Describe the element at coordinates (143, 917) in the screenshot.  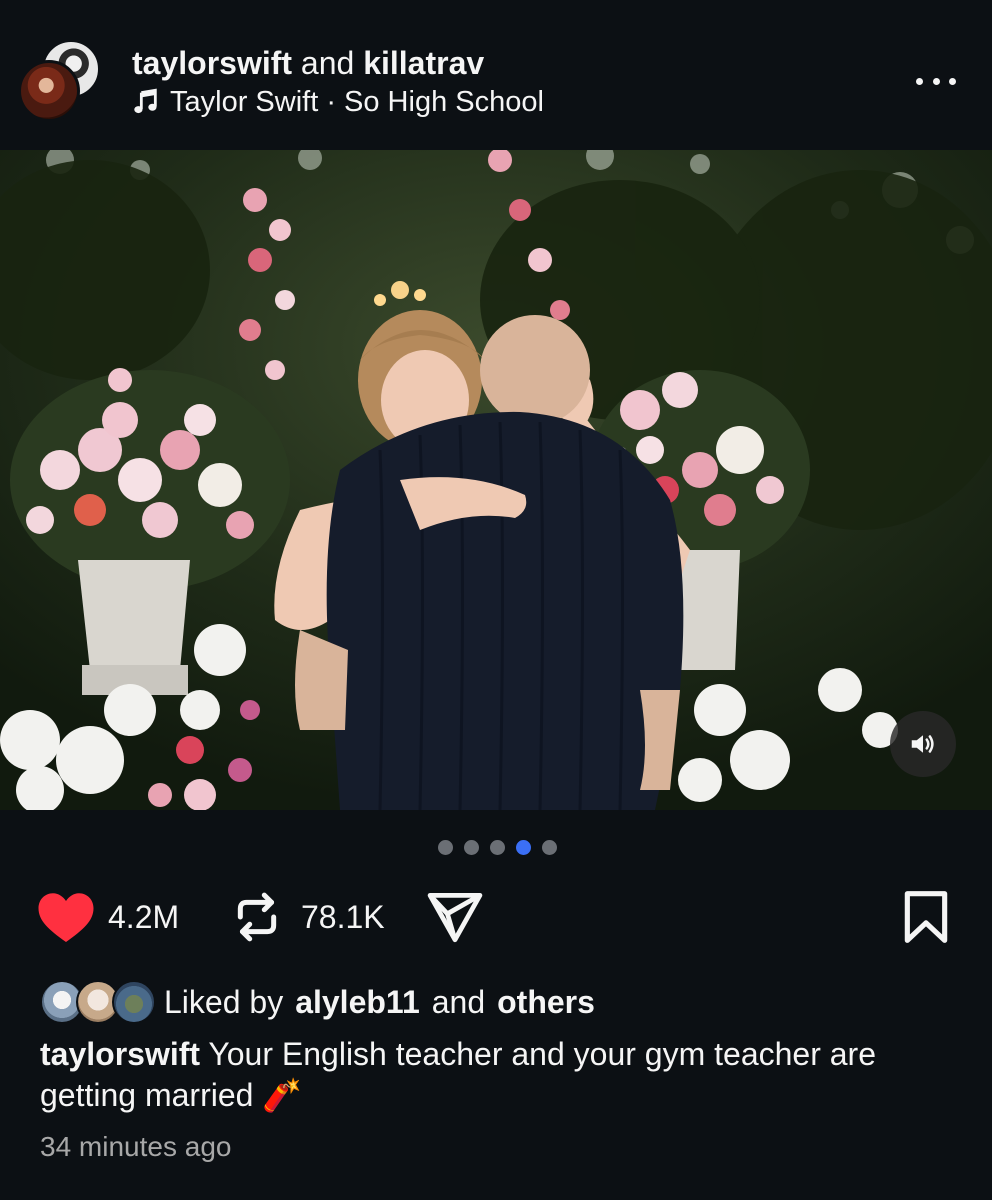
I see `like-count: 4.2M` at that location.